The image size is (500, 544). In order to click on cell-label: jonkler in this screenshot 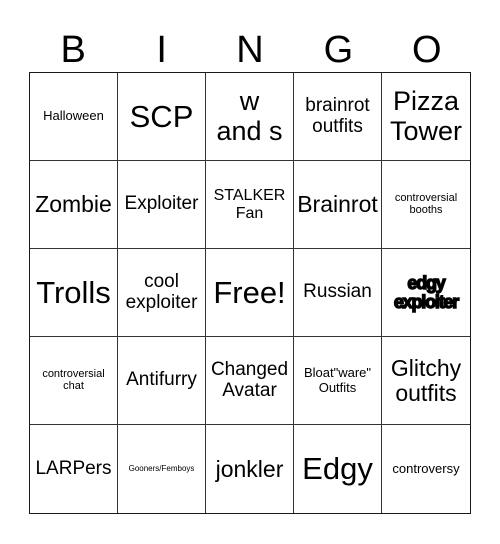, I will do `click(249, 468)`.